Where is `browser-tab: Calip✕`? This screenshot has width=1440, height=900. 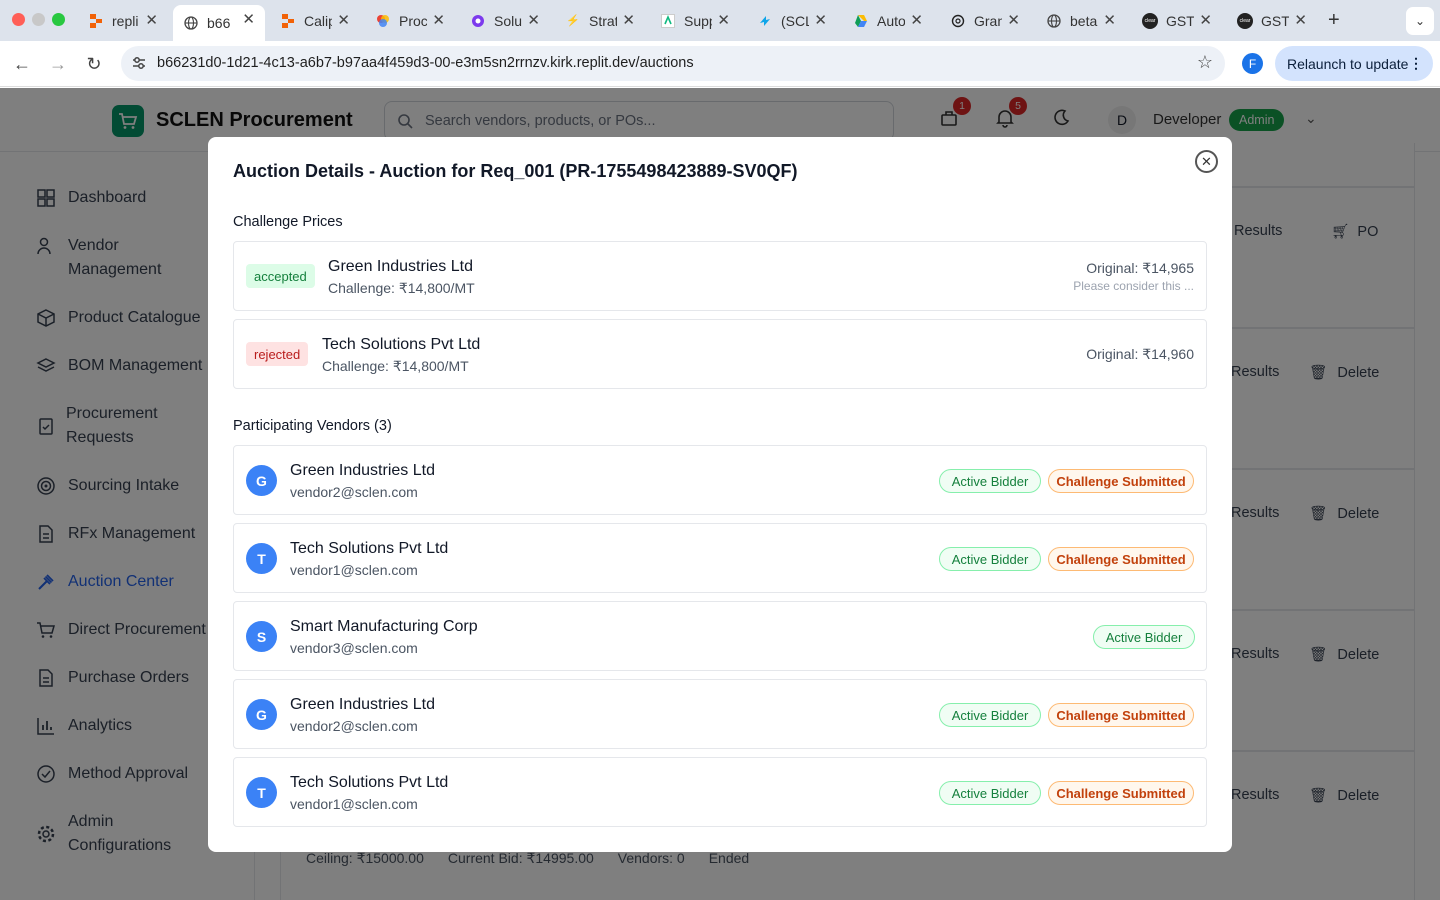
browser-tab: Calip✕ is located at coordinates (315, 20).